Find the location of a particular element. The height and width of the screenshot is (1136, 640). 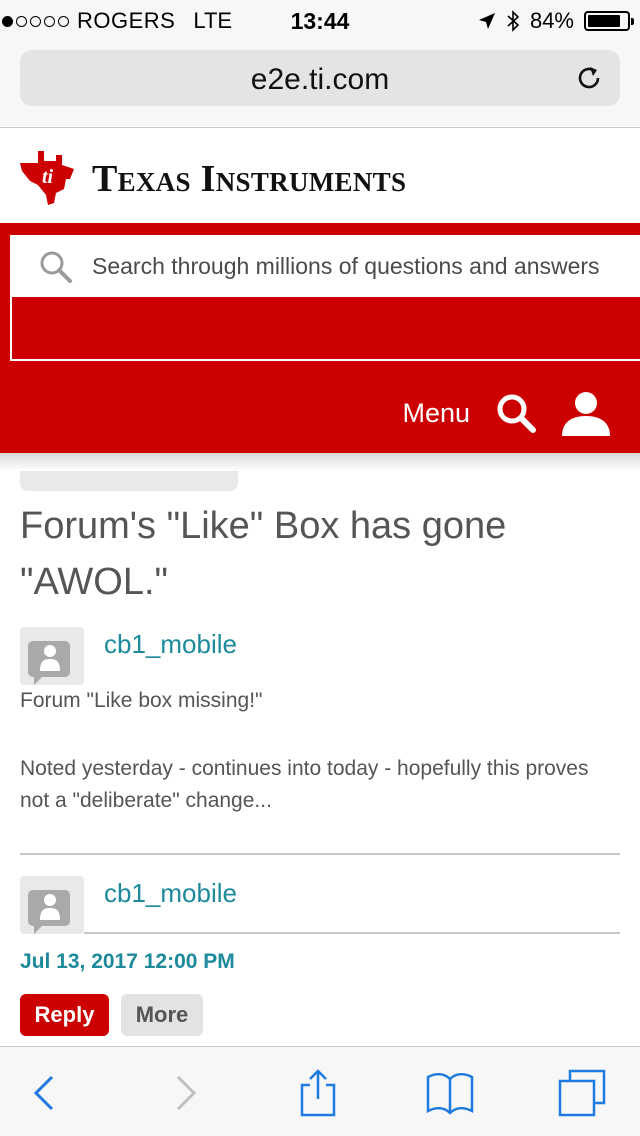

menu-button: Menu is located at coordinates (436, 413).